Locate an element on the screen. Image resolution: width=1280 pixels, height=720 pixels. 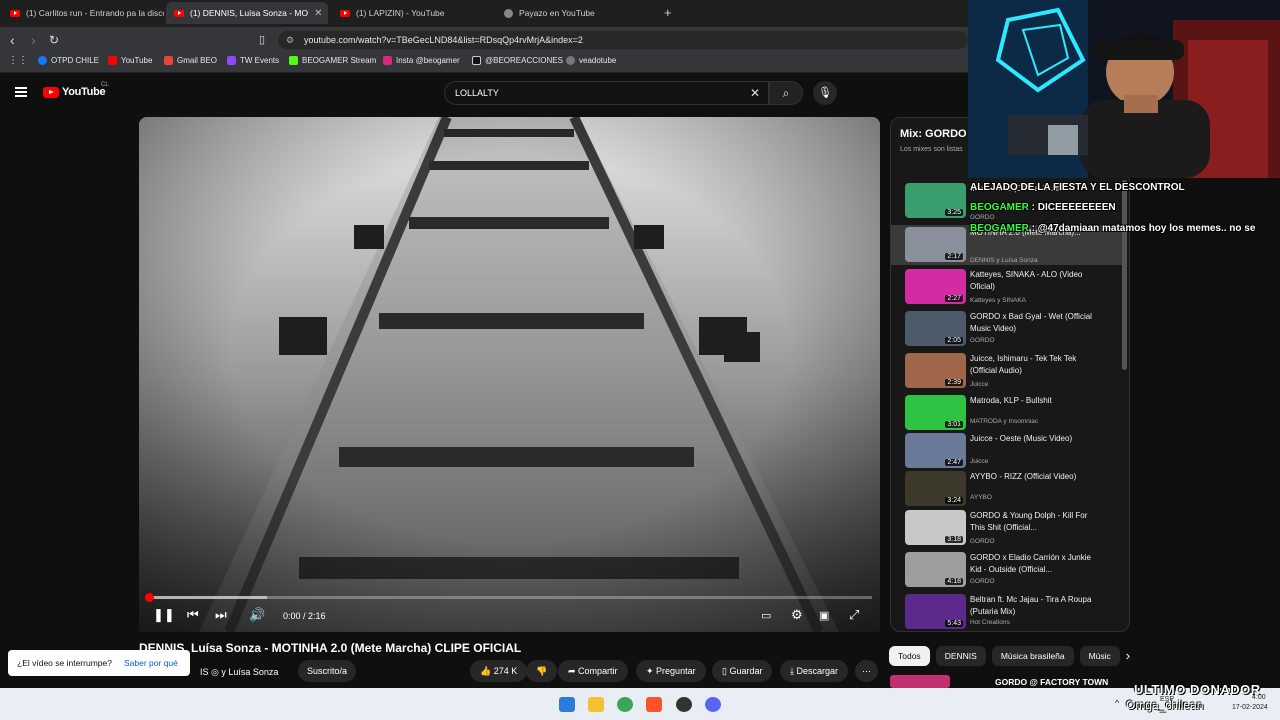
veadotube-icon is located at coordinates (570, 60).